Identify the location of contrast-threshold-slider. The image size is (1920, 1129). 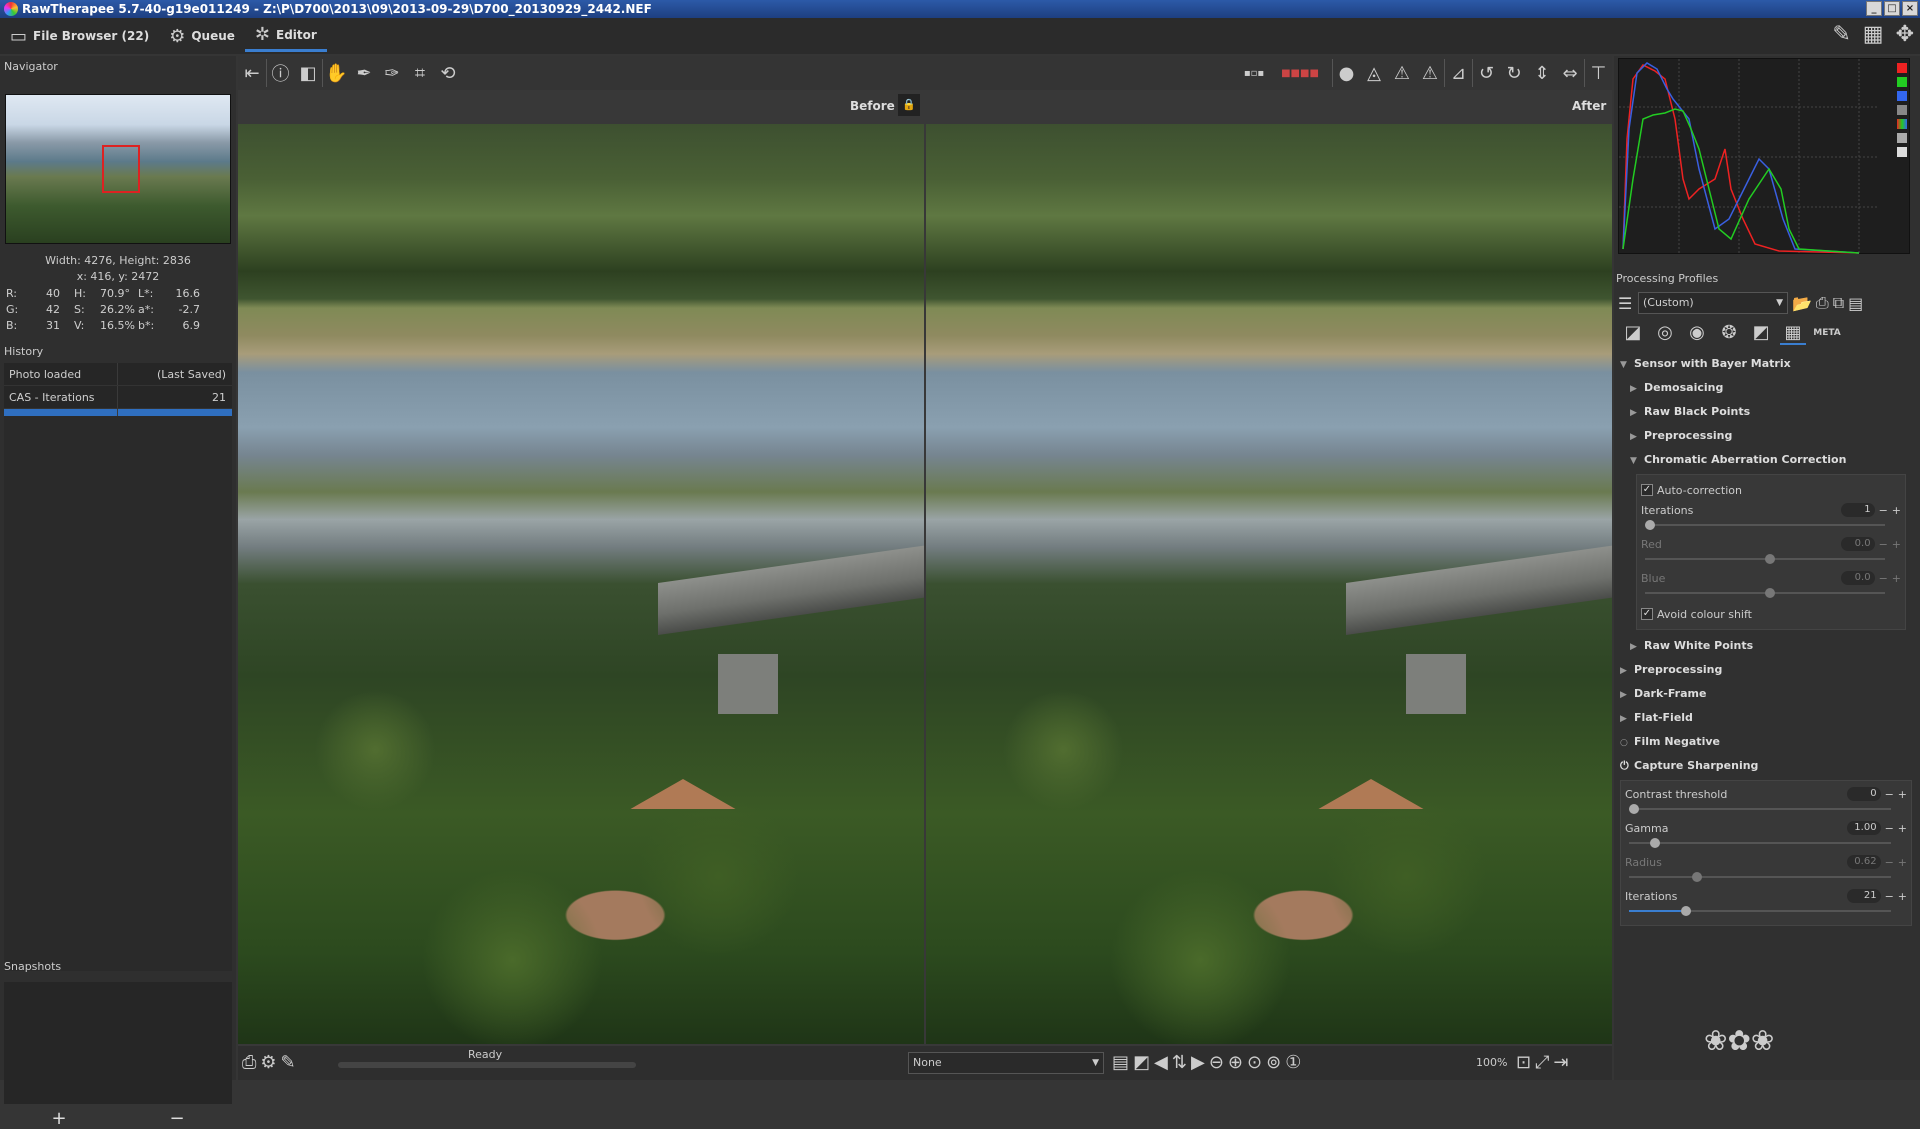
(1760, 809).